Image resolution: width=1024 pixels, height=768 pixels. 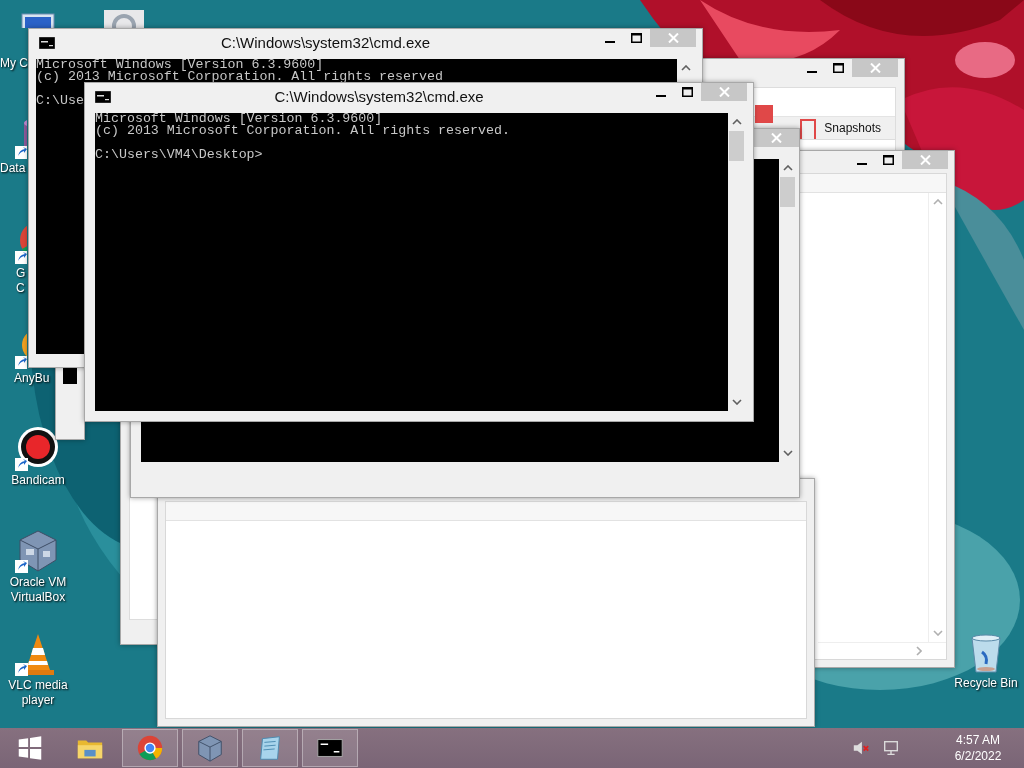 What do you see at coordinates (239, 77) in the screenshot?
I see `console-line: (c) 2013 Microsoft Corporation. All rights reserved` at bounding box center [239, 77].